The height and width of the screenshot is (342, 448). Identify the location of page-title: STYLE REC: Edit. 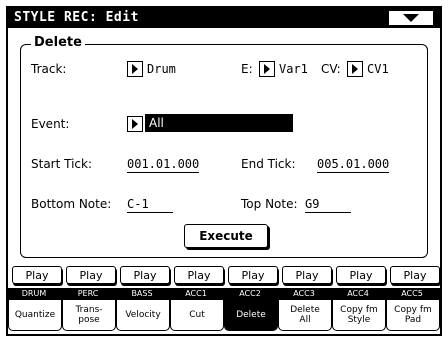
(76, 17).